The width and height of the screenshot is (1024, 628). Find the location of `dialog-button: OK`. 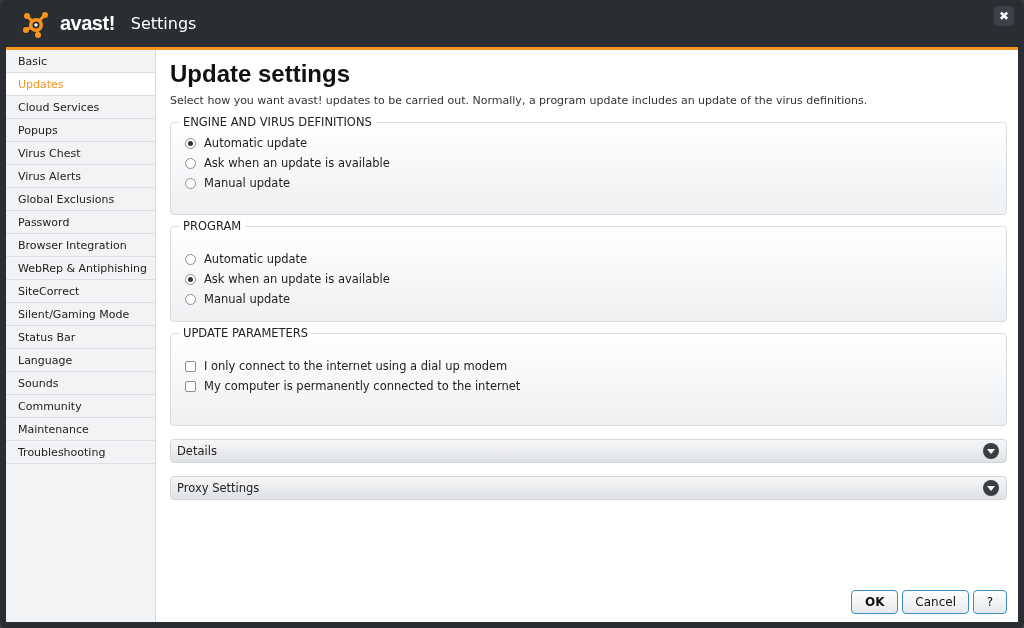

dialog-button: OK is located at coordinates (875, 602).